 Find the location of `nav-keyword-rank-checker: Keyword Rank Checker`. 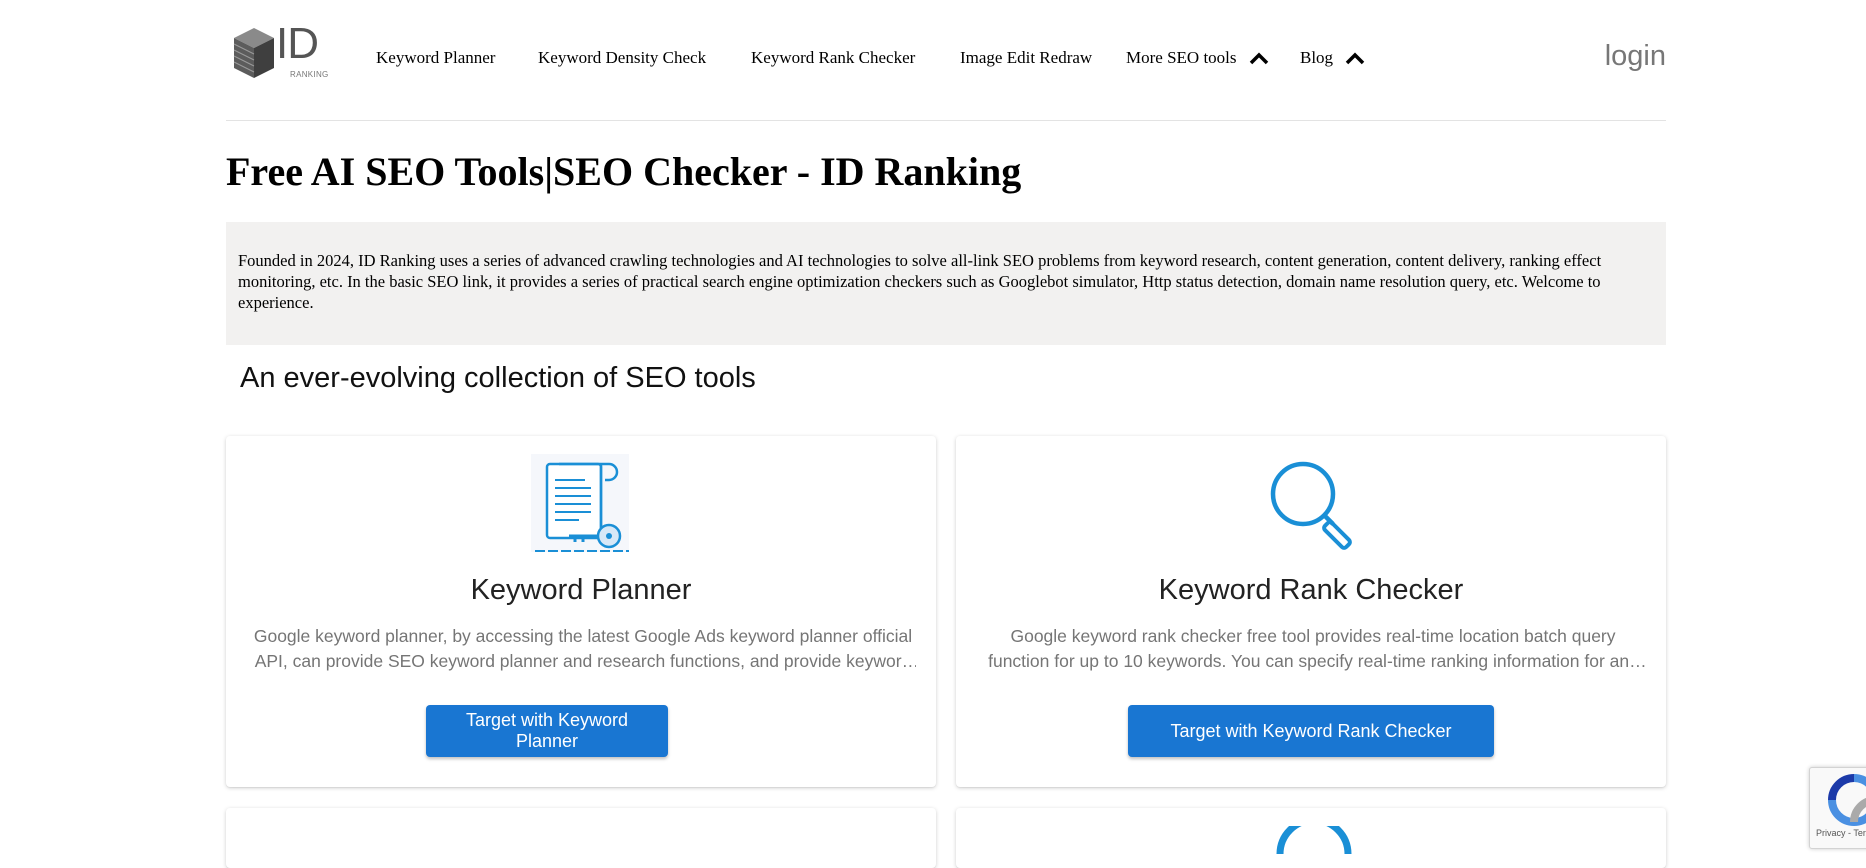

nav-keyword-rank-checker: Keyword Rank Checker is located at coordinates (833, 58).